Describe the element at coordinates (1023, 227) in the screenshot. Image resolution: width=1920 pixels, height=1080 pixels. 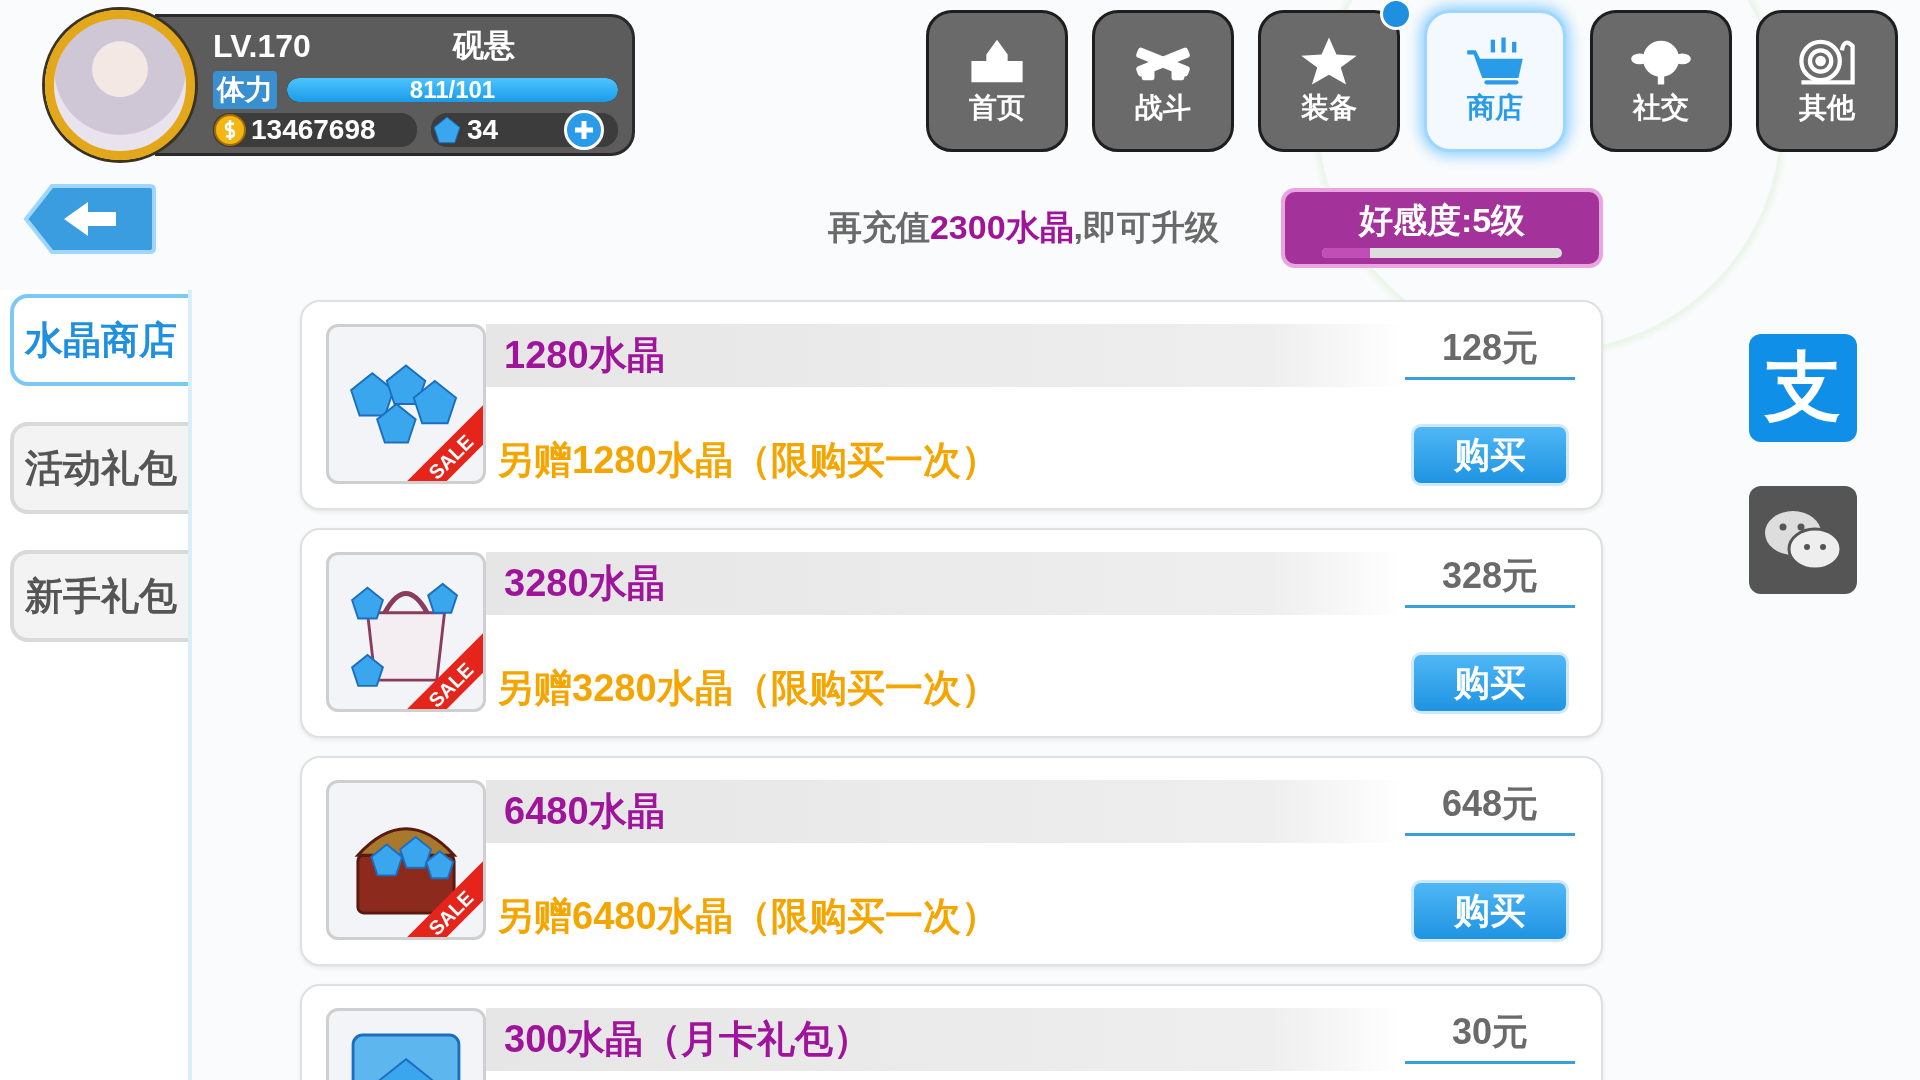
I see `recharge-hint: 再充值2300水晶,即可升级` at that location.